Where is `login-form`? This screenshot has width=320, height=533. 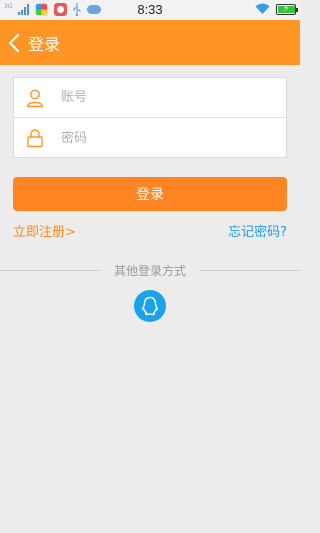 login-form is located at coordinates (150, 117).